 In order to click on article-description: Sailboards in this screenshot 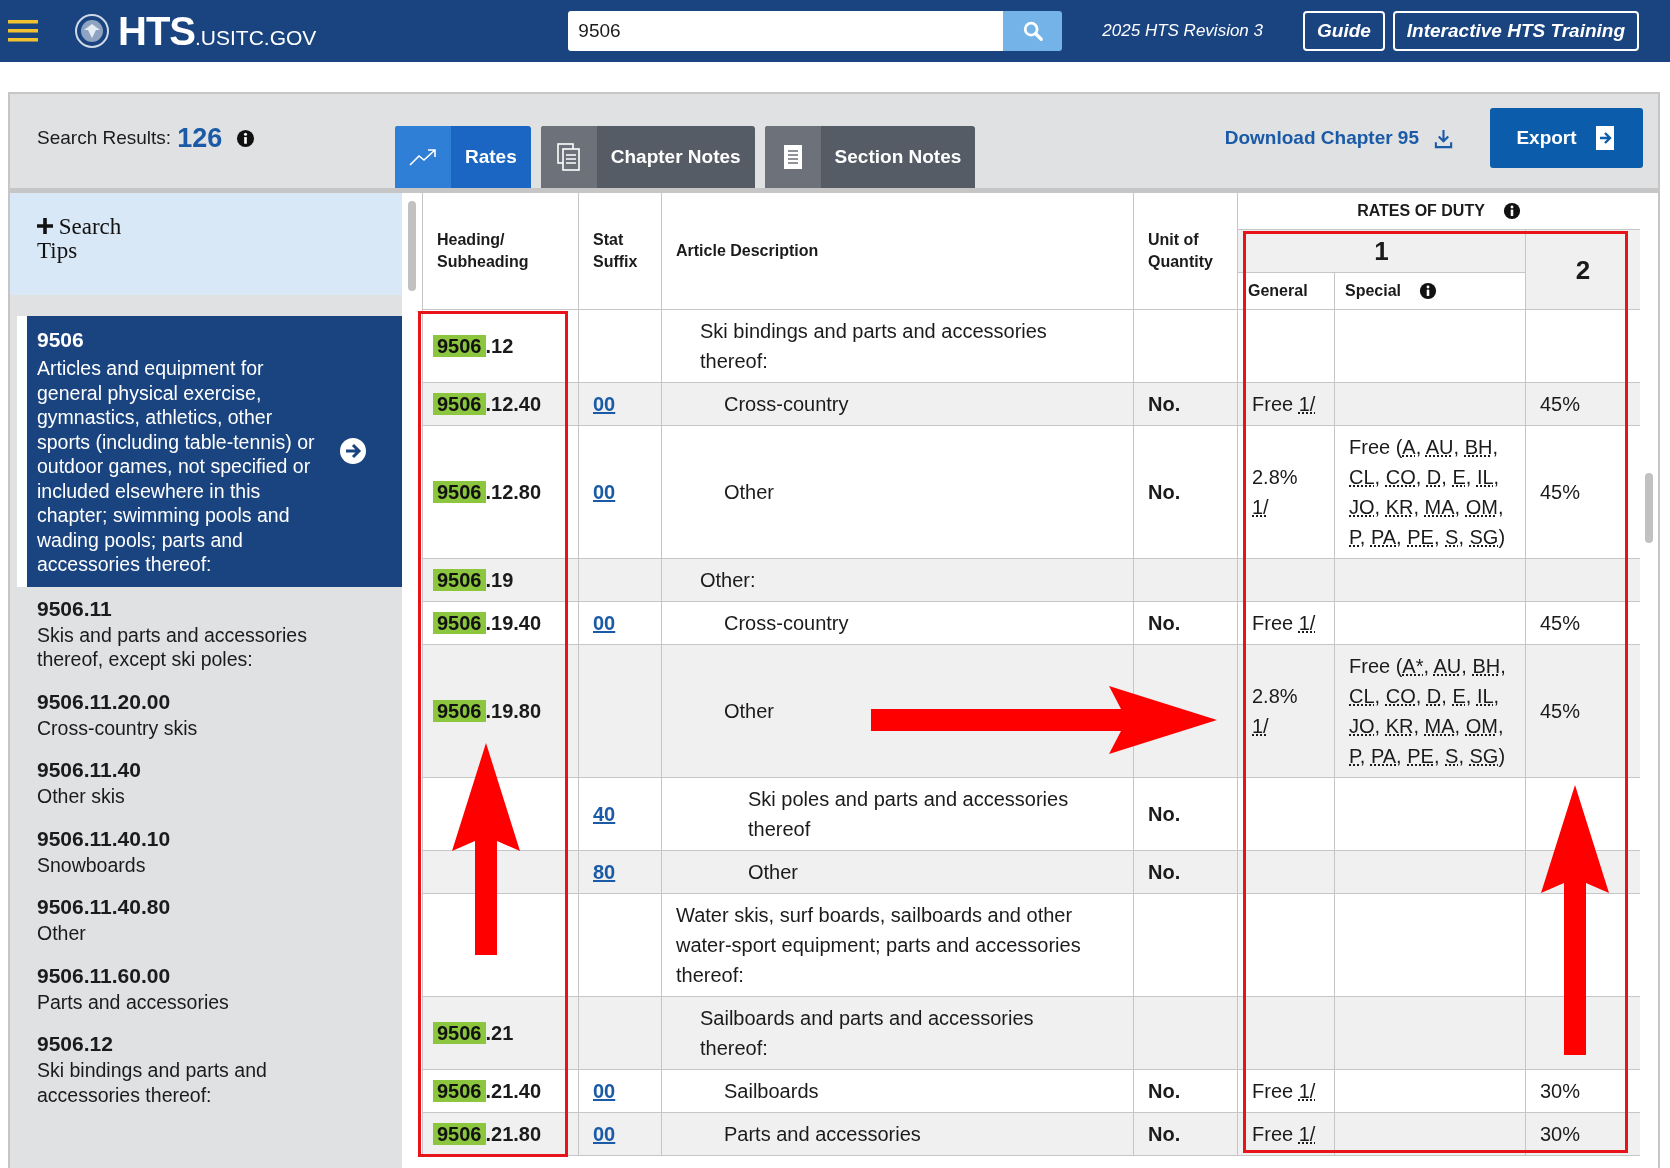, I will do `click(771, 1091)`.